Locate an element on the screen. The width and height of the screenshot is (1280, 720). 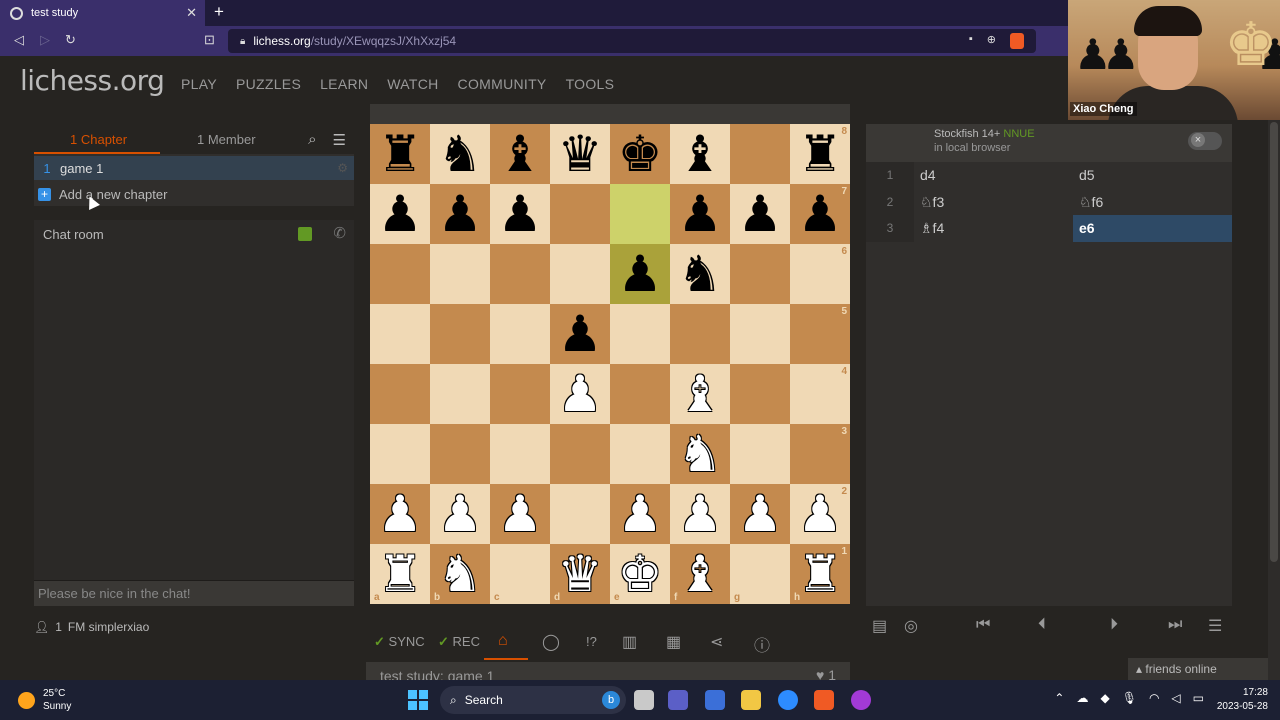
copilot-icon is located at coordinates (715, 700).